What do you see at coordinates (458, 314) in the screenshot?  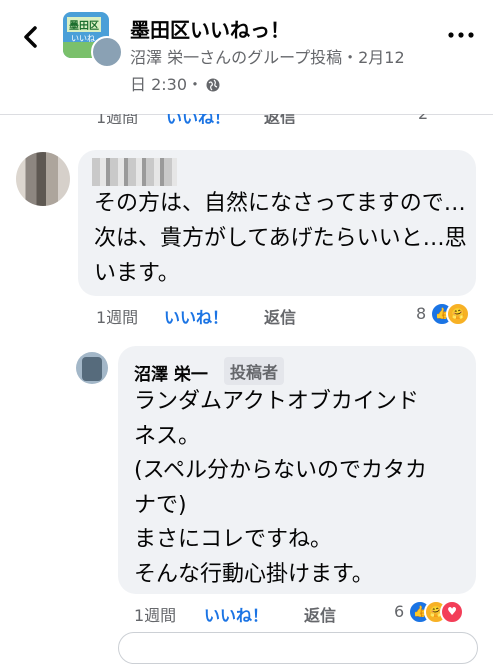 I see `care-icon: 🤗` at bounding box center [458, 314].